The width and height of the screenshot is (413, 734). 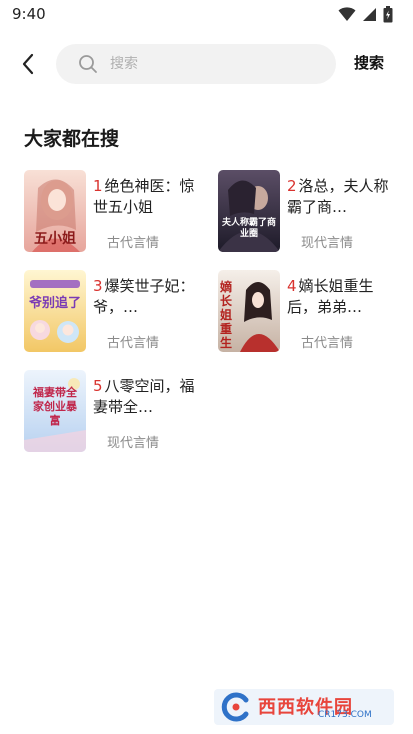 I want to click on book-item: 爷别追了 3 爆笑世子妃：爷，… 古代言情, so click(x=114, y=311).